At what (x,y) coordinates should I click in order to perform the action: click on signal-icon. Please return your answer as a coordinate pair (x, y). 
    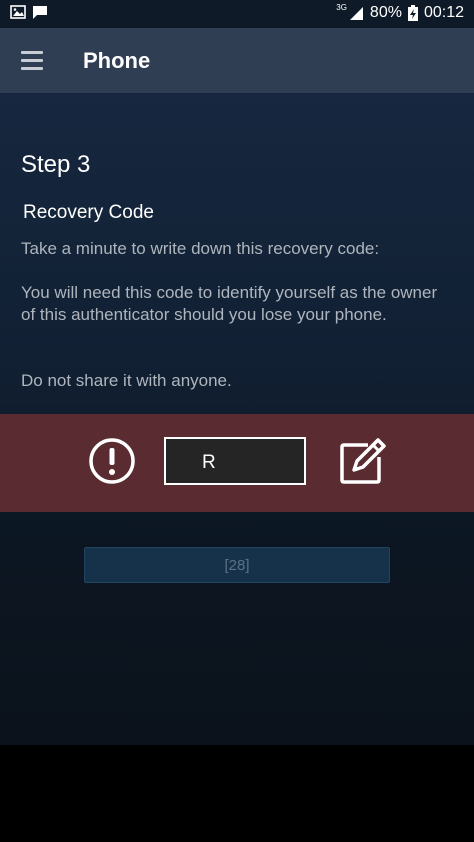
    Looking at the image, I should click on (356, 13).